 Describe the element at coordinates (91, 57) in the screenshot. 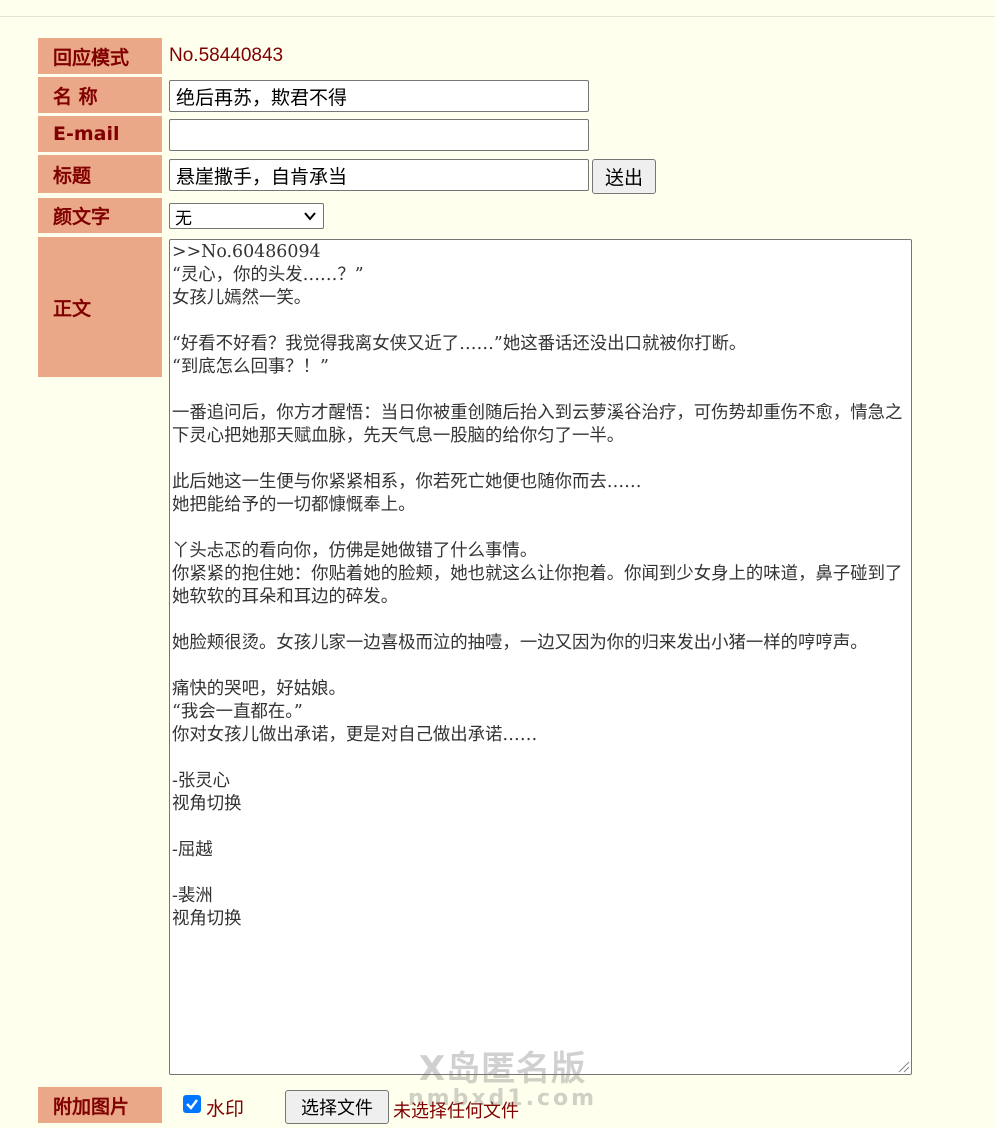

I see `reply-mode-label-text: 回应模式` at that location.